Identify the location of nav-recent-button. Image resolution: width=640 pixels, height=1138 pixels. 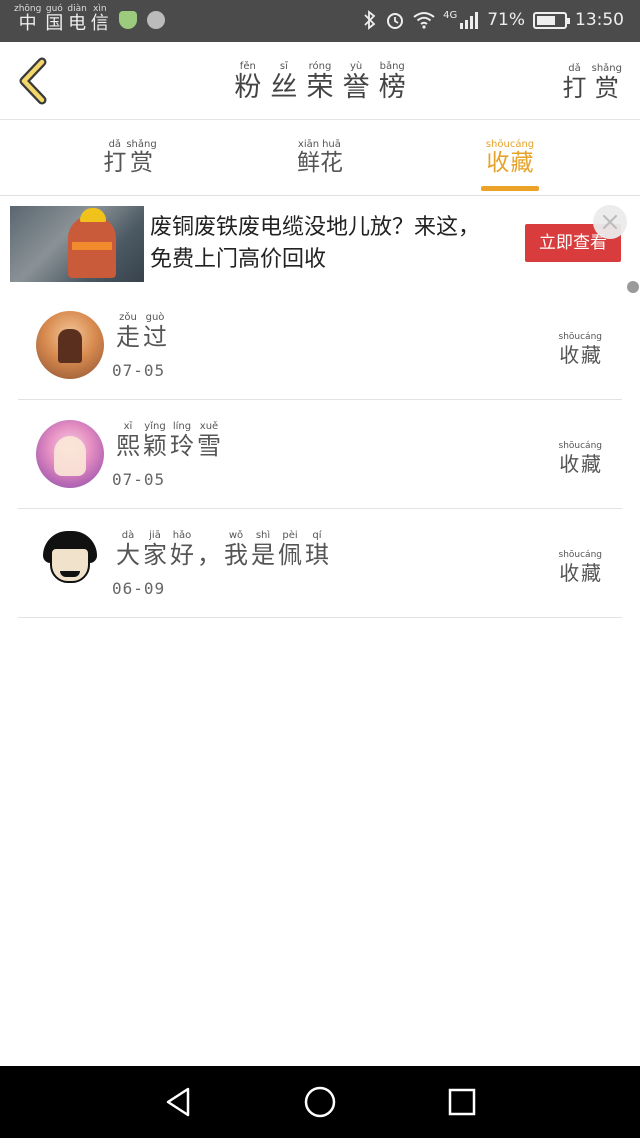
(462, 1102).